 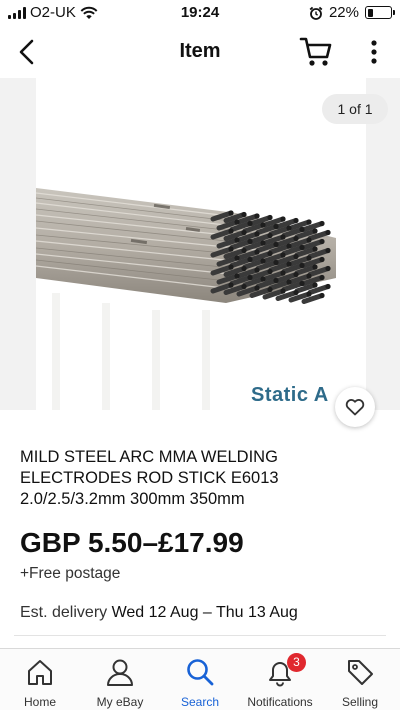 I want to click on cart-button, so click(x=316, y=52).